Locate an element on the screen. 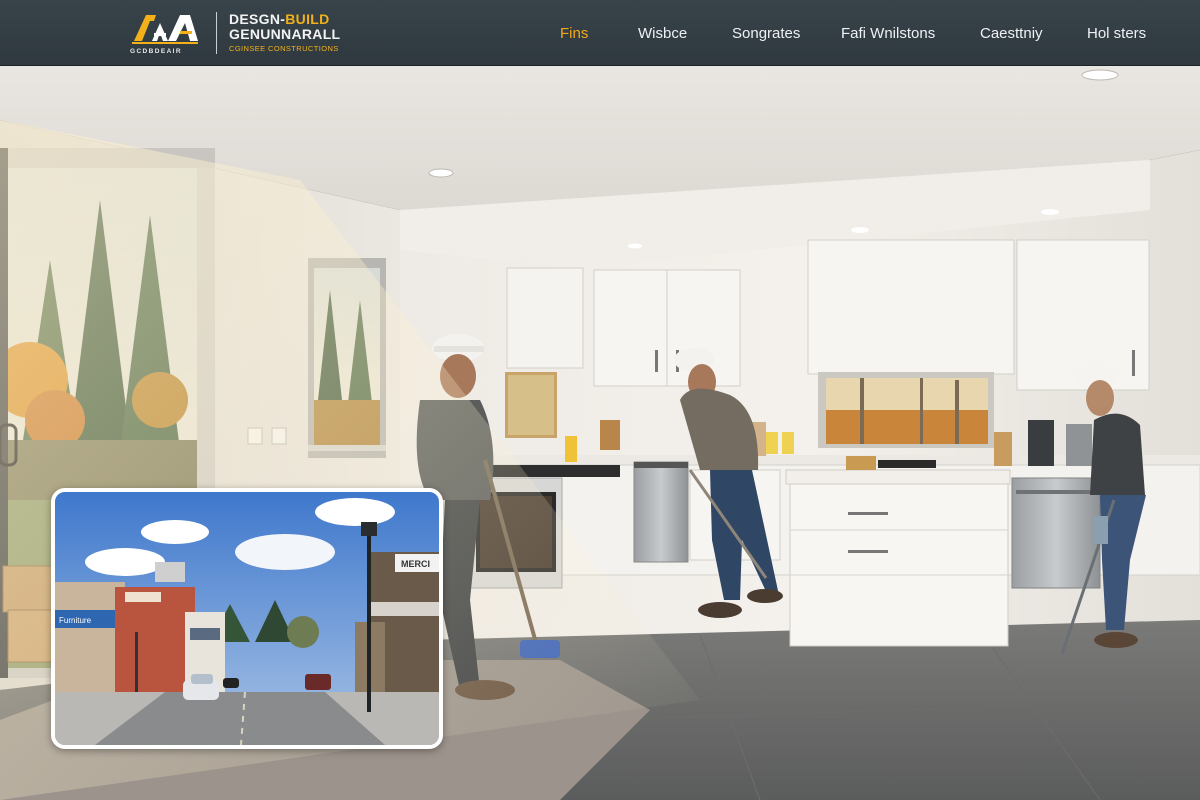 This screenshot has height=800, width=1200. store-sign-1: Furniture is located at coordinates (75, 620).